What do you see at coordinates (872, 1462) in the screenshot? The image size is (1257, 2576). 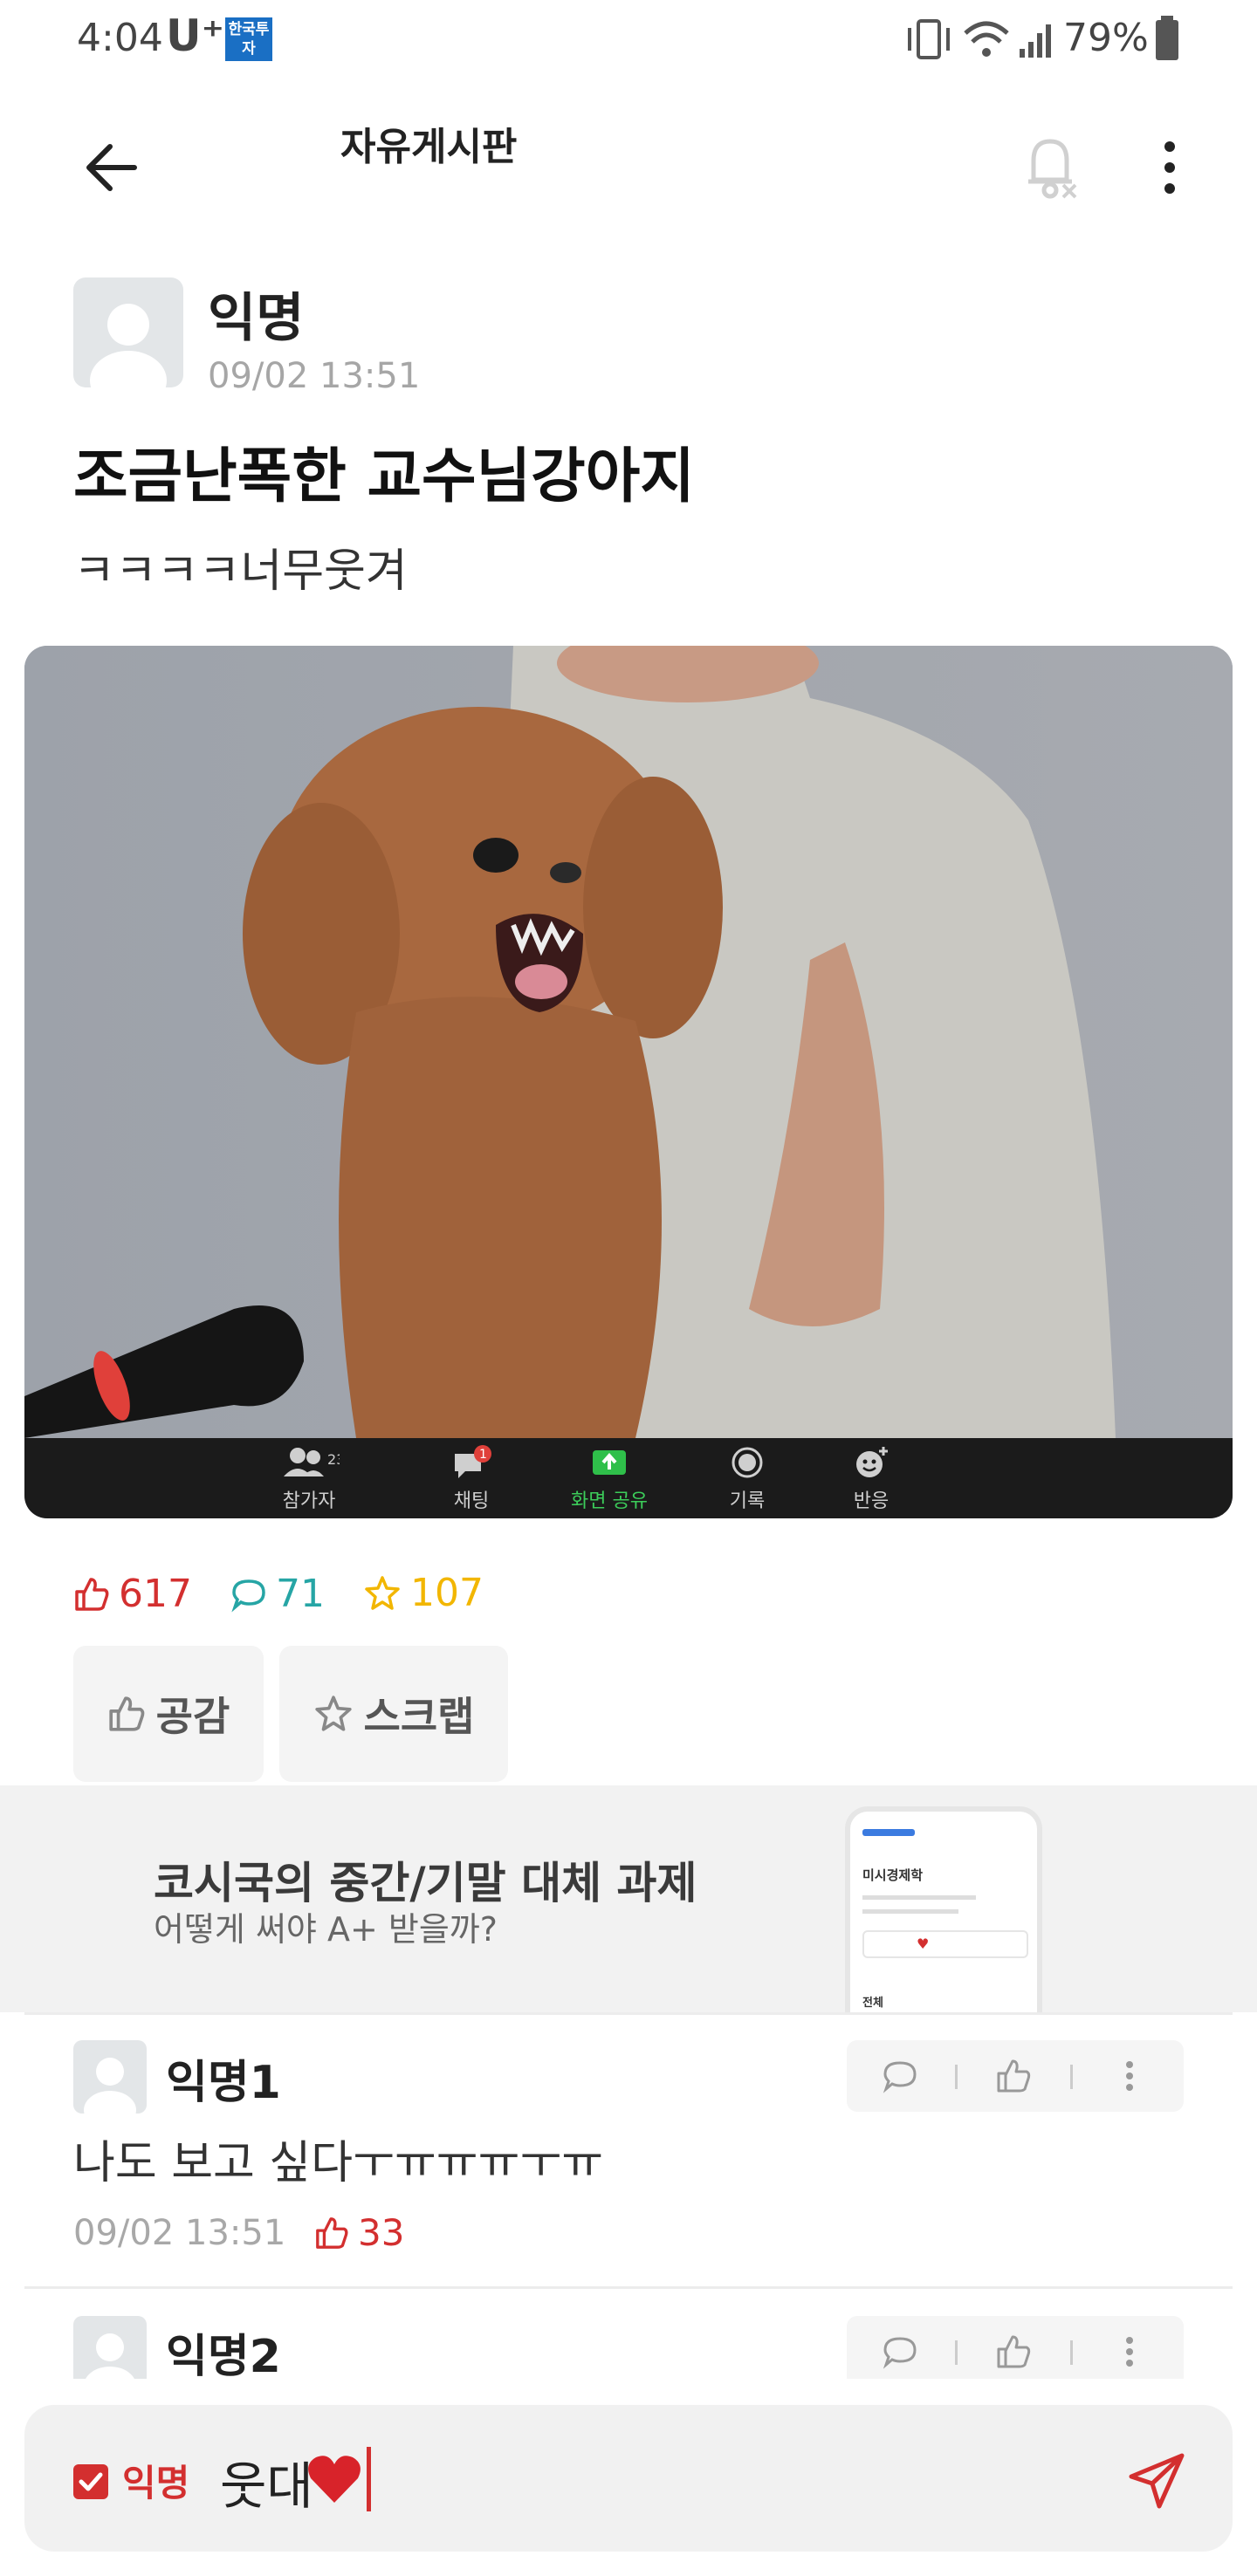 I see `reaction-icon` at bounding box center [872, 1462].